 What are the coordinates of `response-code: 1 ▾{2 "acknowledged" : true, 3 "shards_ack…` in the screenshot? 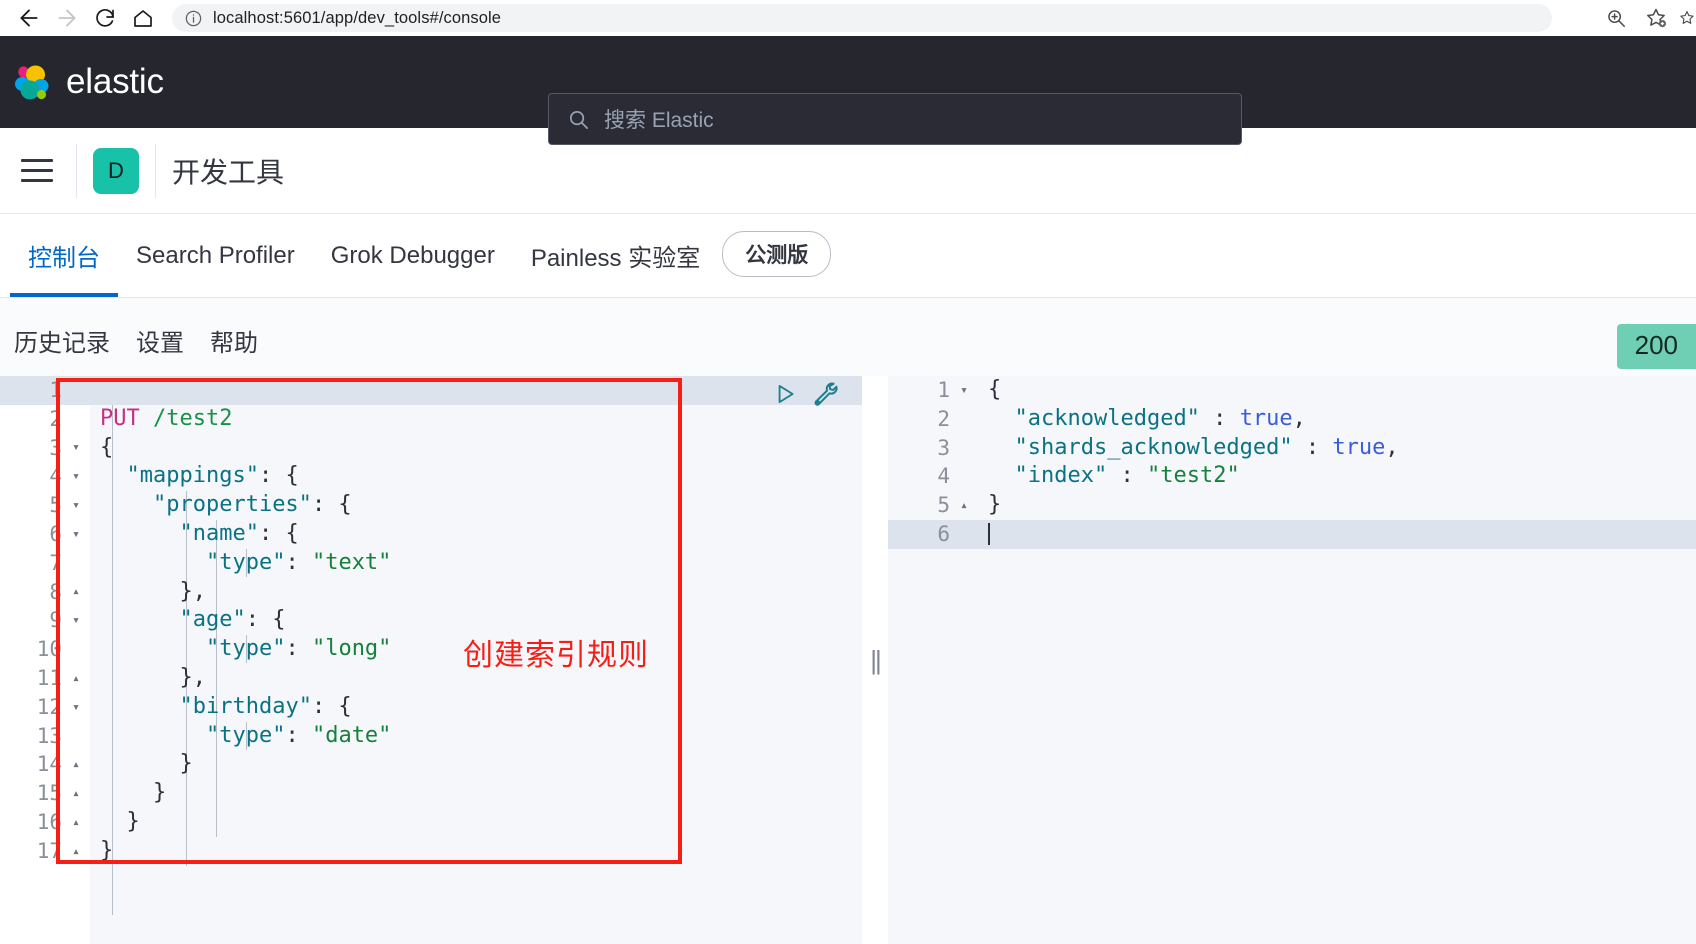 It's located at (1292, 462).